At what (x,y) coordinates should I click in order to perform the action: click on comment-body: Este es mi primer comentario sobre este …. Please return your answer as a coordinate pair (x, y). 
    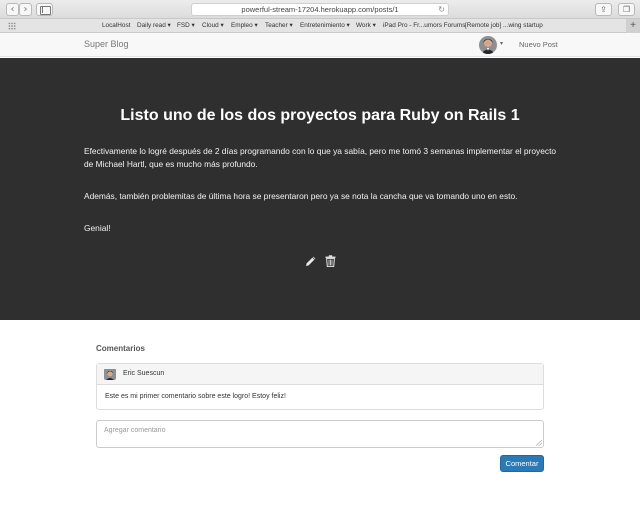
    Looking at the image, I should click on (195, 396).